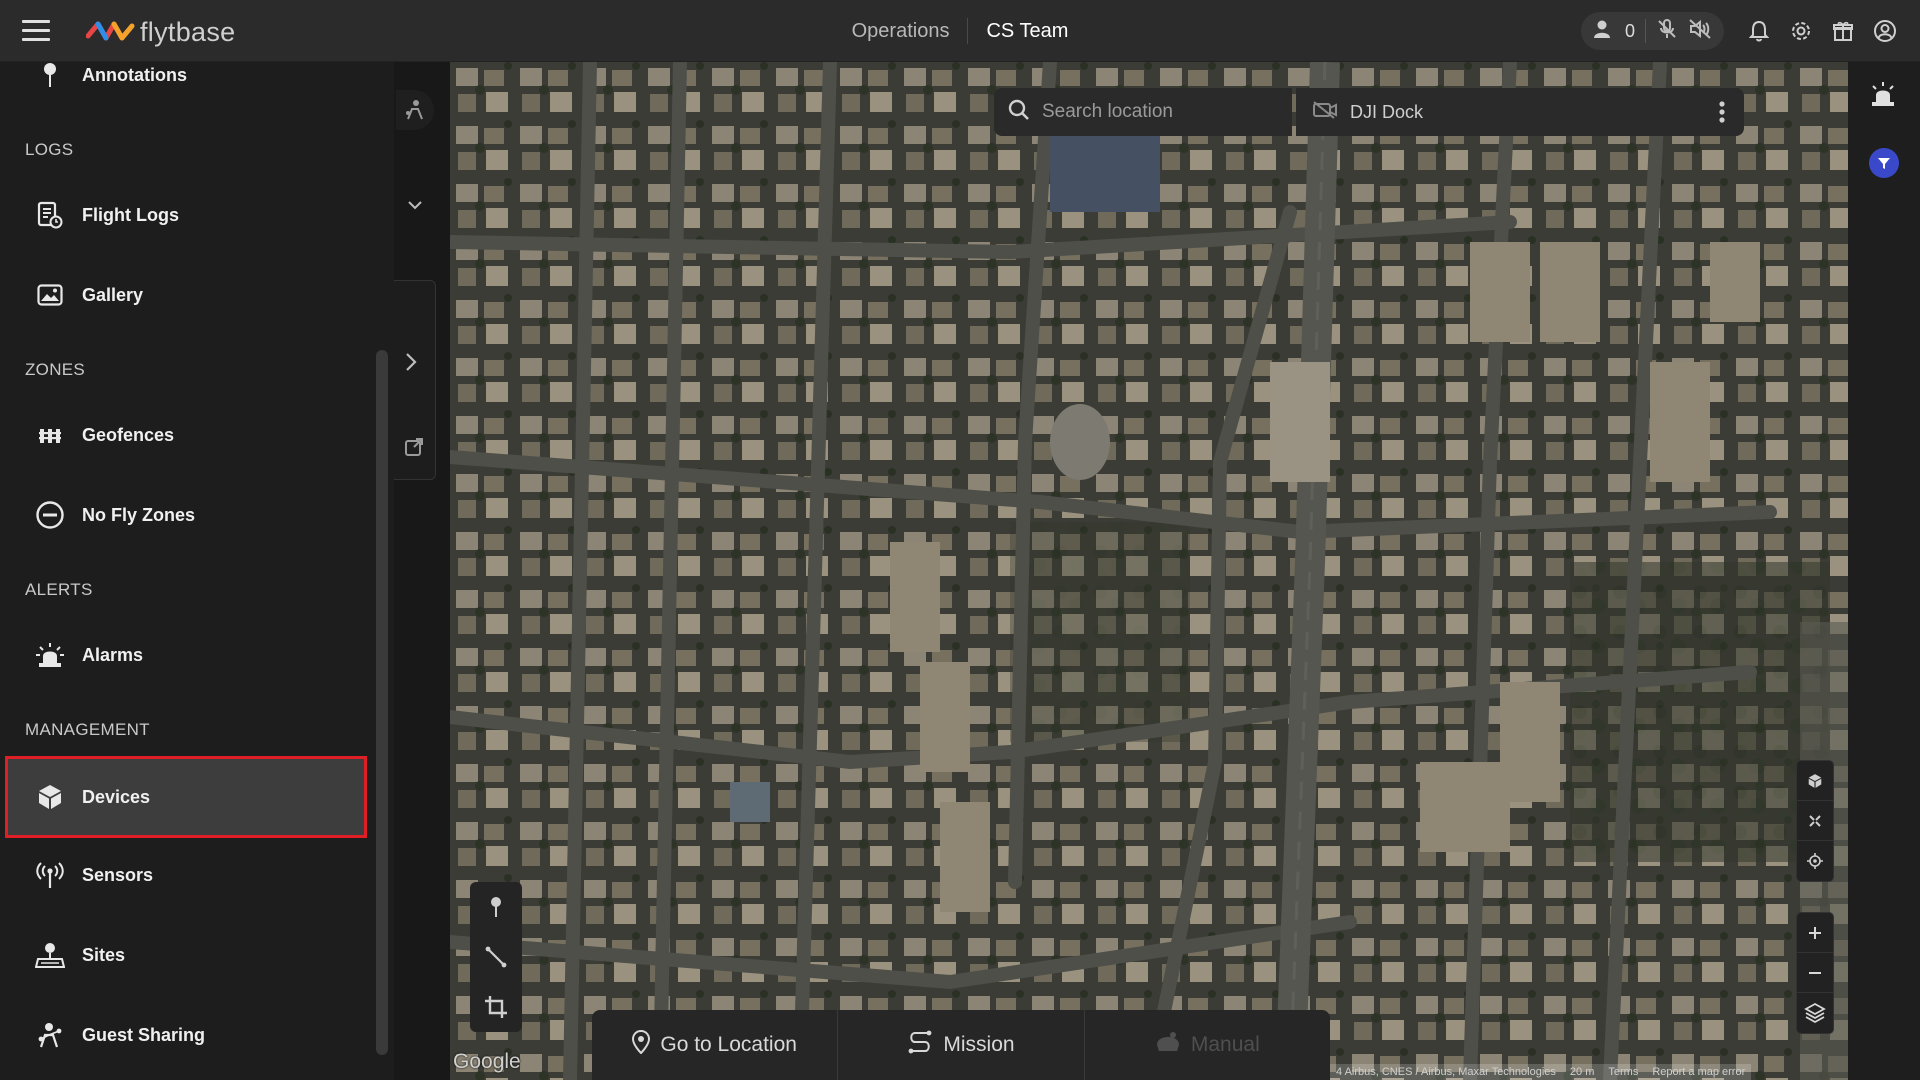 This screenshot has height=1080, width=1920. What do you see at coordinates (382, 702) in the screenshot?
I see `sidebar-scrollbar` at bounding box center [382, 702].